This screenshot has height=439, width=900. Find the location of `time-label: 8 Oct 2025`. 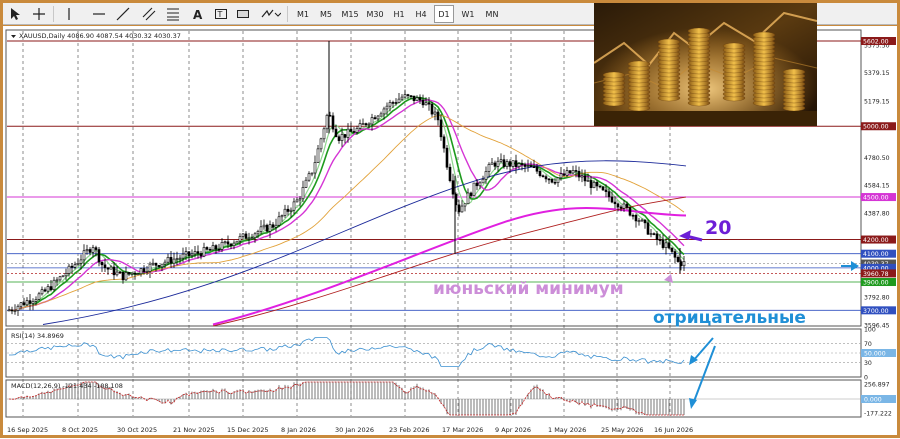

time-label: 8 Oct 2025 is located at coordinates (80, 430).